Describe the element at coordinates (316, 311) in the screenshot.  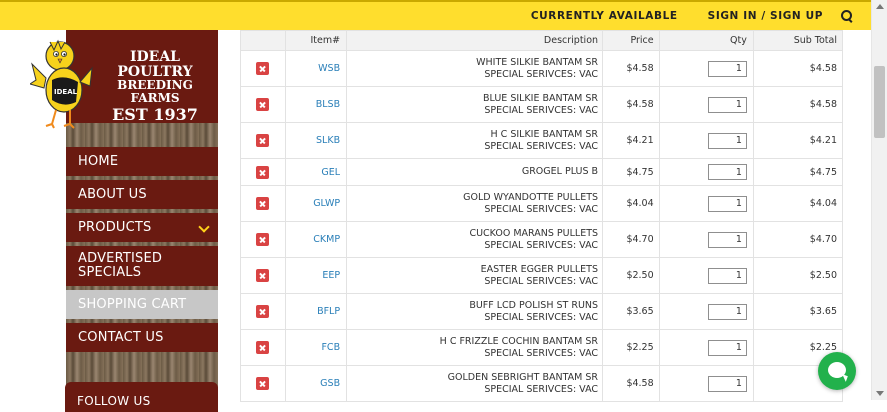
I see `item-number-link: BFLP` at that location.